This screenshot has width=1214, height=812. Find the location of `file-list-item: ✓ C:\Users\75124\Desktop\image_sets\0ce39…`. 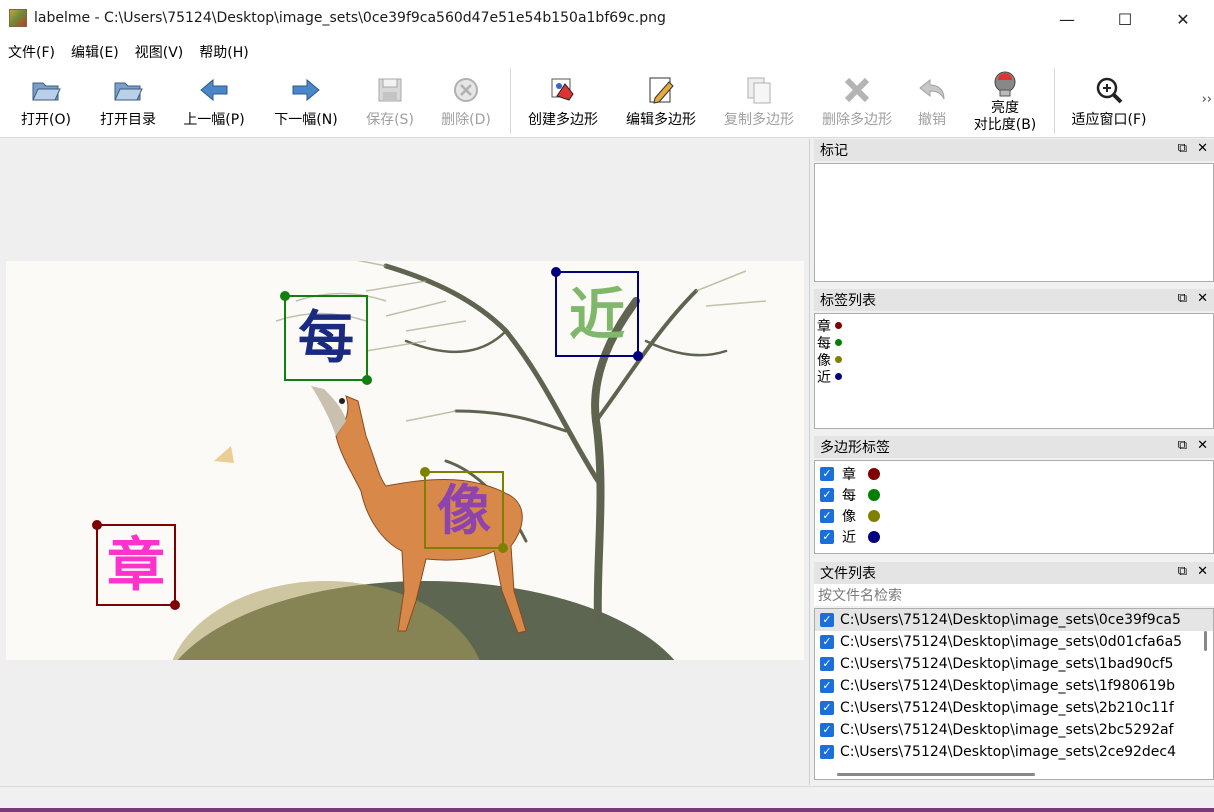

file-list-item: ✓ C:\Users\75124\Desktop\image_sets\0ce39… is located at coordinates (1014, 620).